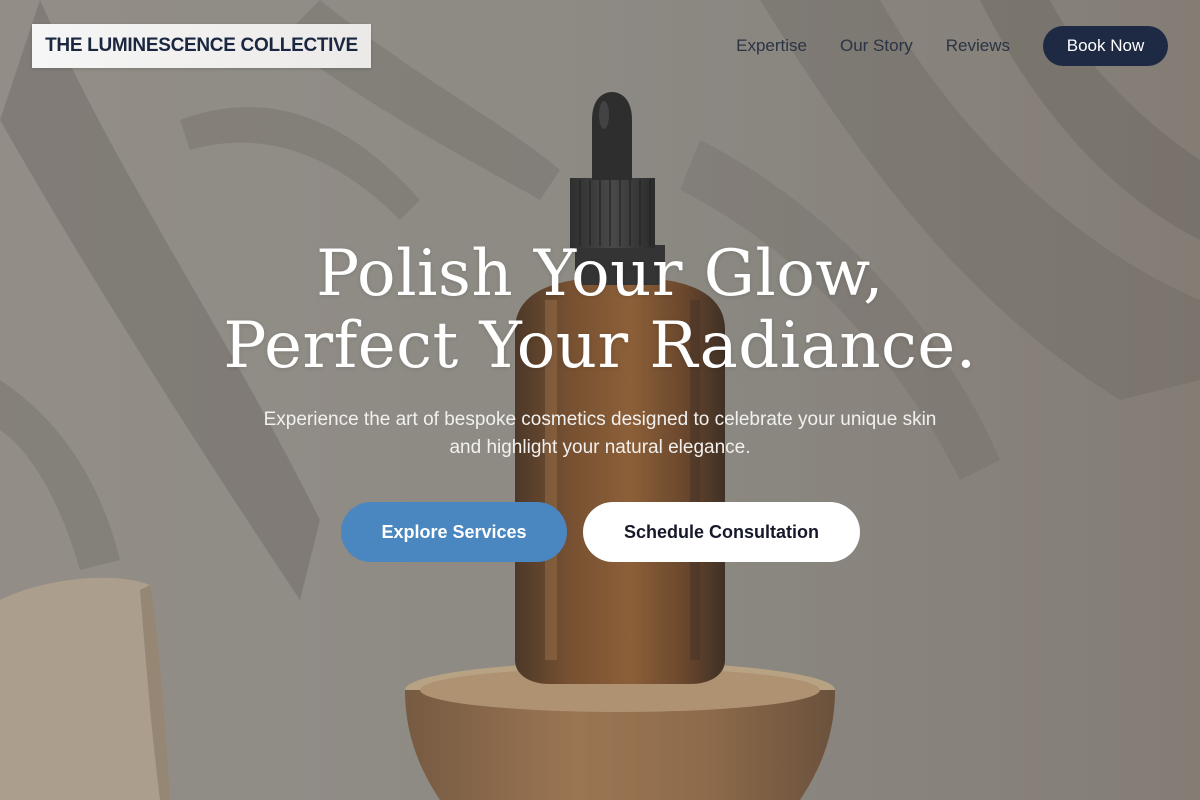 This screenshot has height=800, width=1200. I want to click on hero-headline-line-1: Polish Your Glow,, so click(600, 274).